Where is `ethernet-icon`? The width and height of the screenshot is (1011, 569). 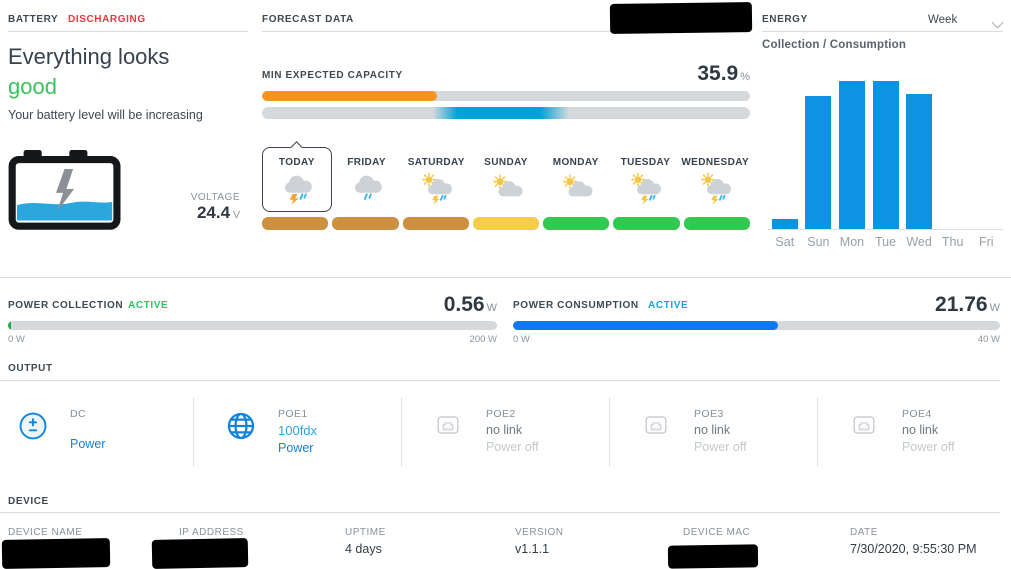
ethernet-icon is located at coordinates (865, 426).